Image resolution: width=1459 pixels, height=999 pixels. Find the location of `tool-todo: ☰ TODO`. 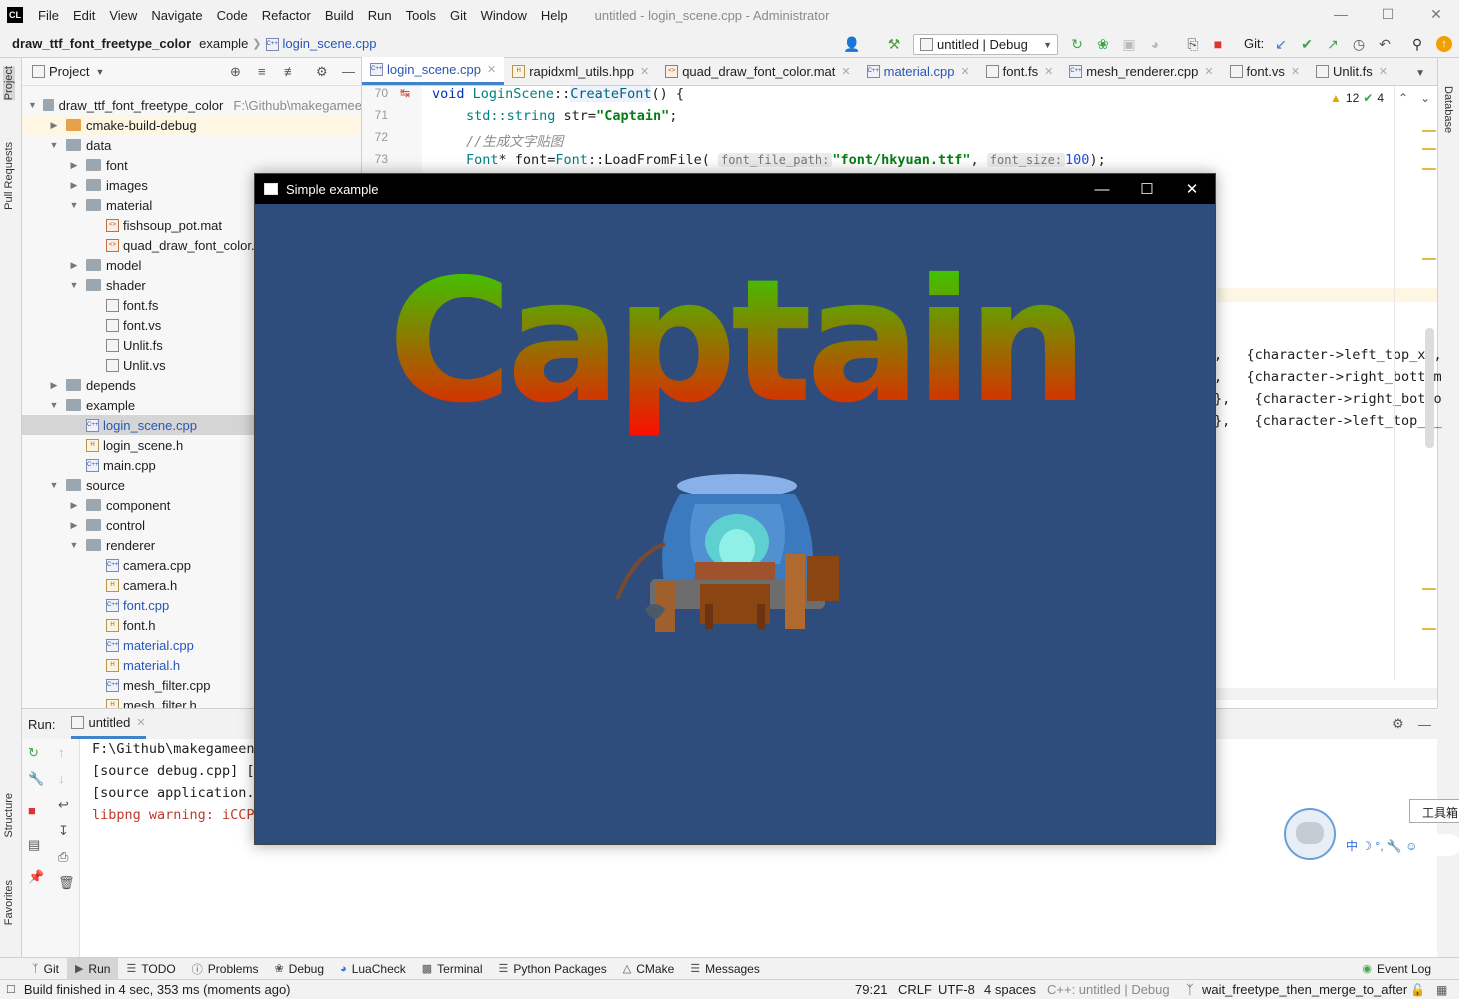

tool-todo: ☰ TODO is located at coordinates (150, 969).